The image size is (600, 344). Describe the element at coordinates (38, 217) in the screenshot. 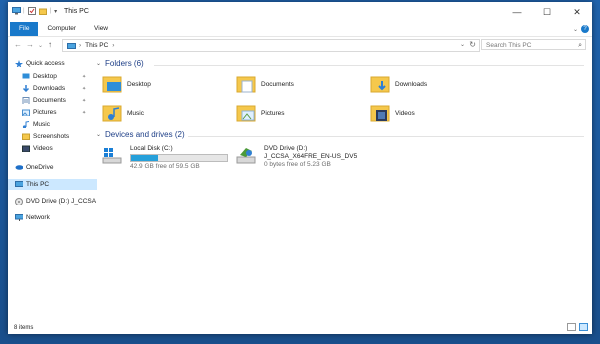

I see `sidebar-item-label: Network` at that location.